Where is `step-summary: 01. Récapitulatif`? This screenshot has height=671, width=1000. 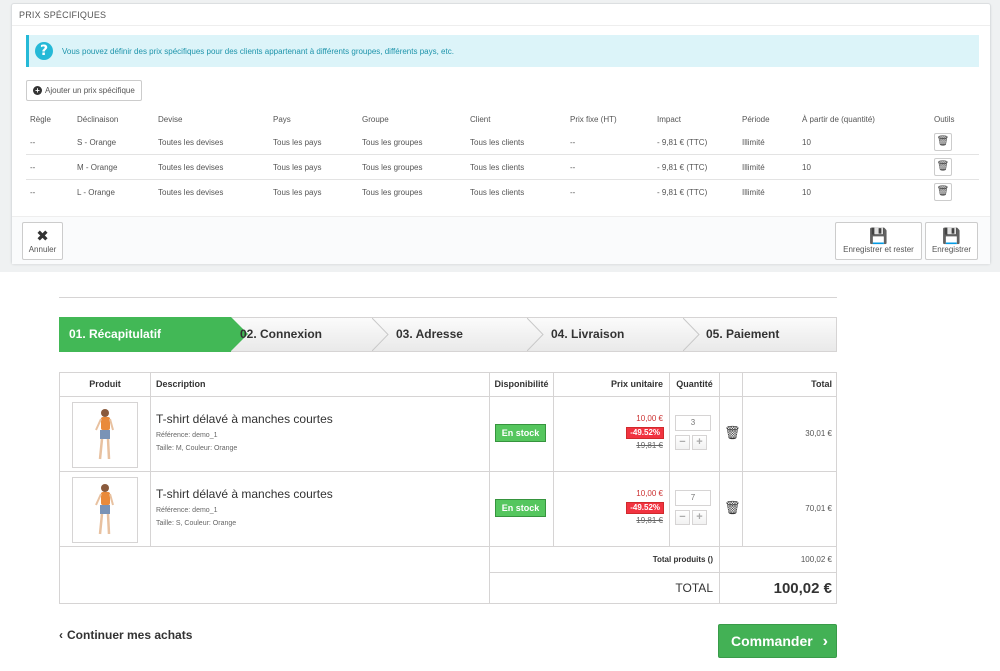 step-summary: 01. Récapitulatif is located at coordinates (115, 334).